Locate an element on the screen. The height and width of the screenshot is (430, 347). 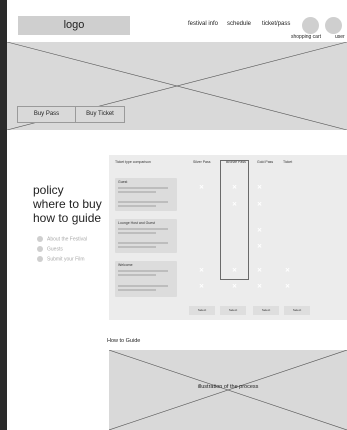
title-line-policy: policy is located at coordinates (48, 190).